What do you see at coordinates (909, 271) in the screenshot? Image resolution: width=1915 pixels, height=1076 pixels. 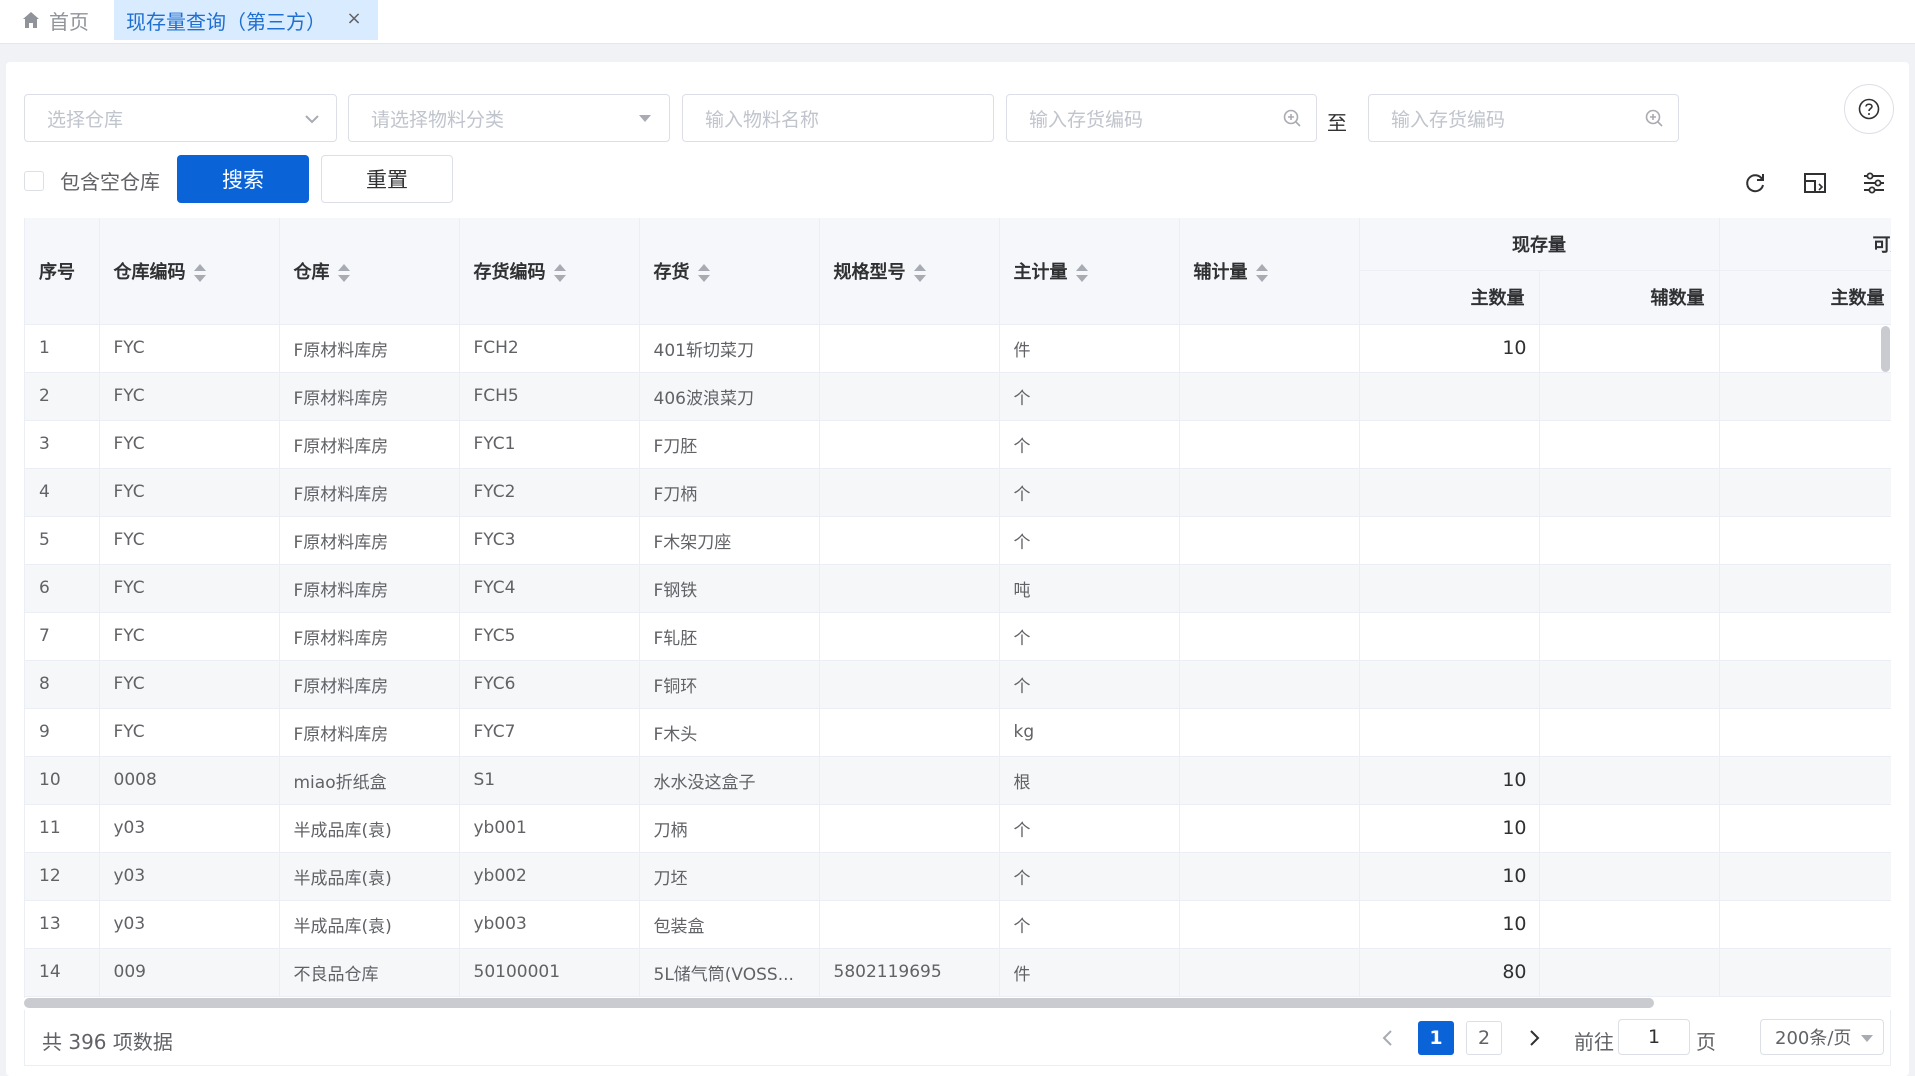 I see `col-spec: 规格型号` at bounding box center [909, 271].